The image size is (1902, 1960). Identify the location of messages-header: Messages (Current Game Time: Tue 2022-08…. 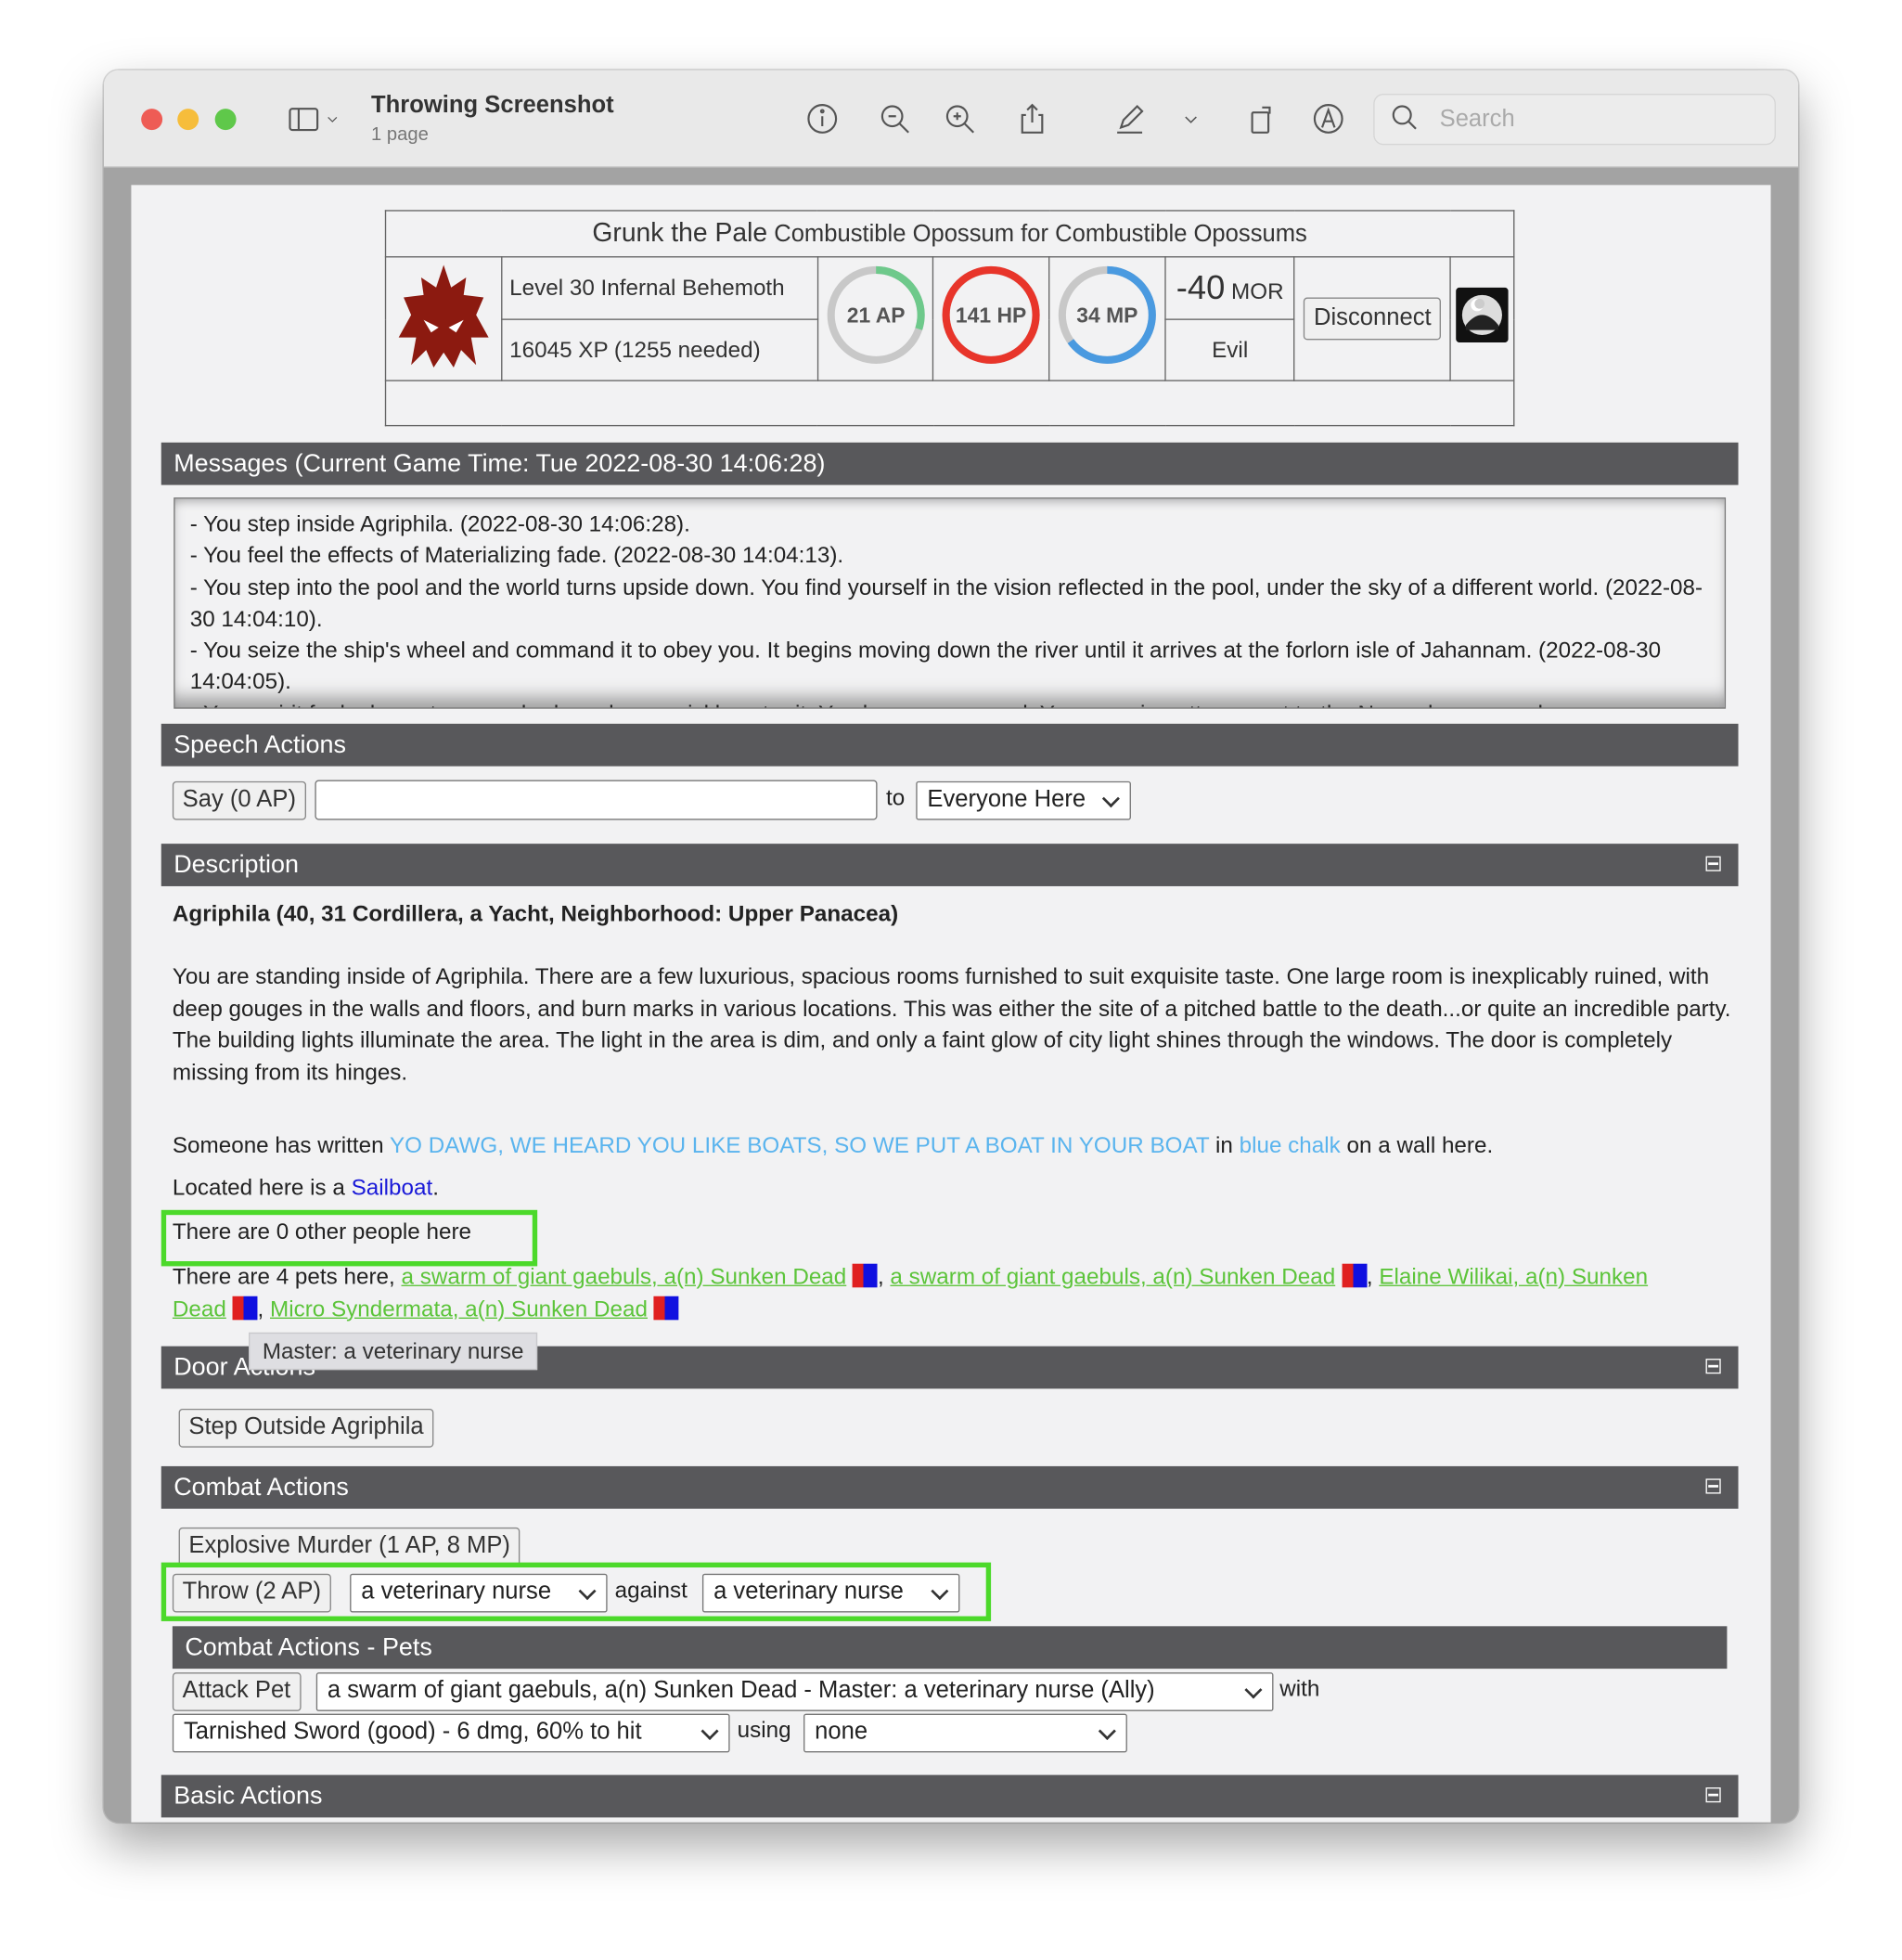
(950, 463).